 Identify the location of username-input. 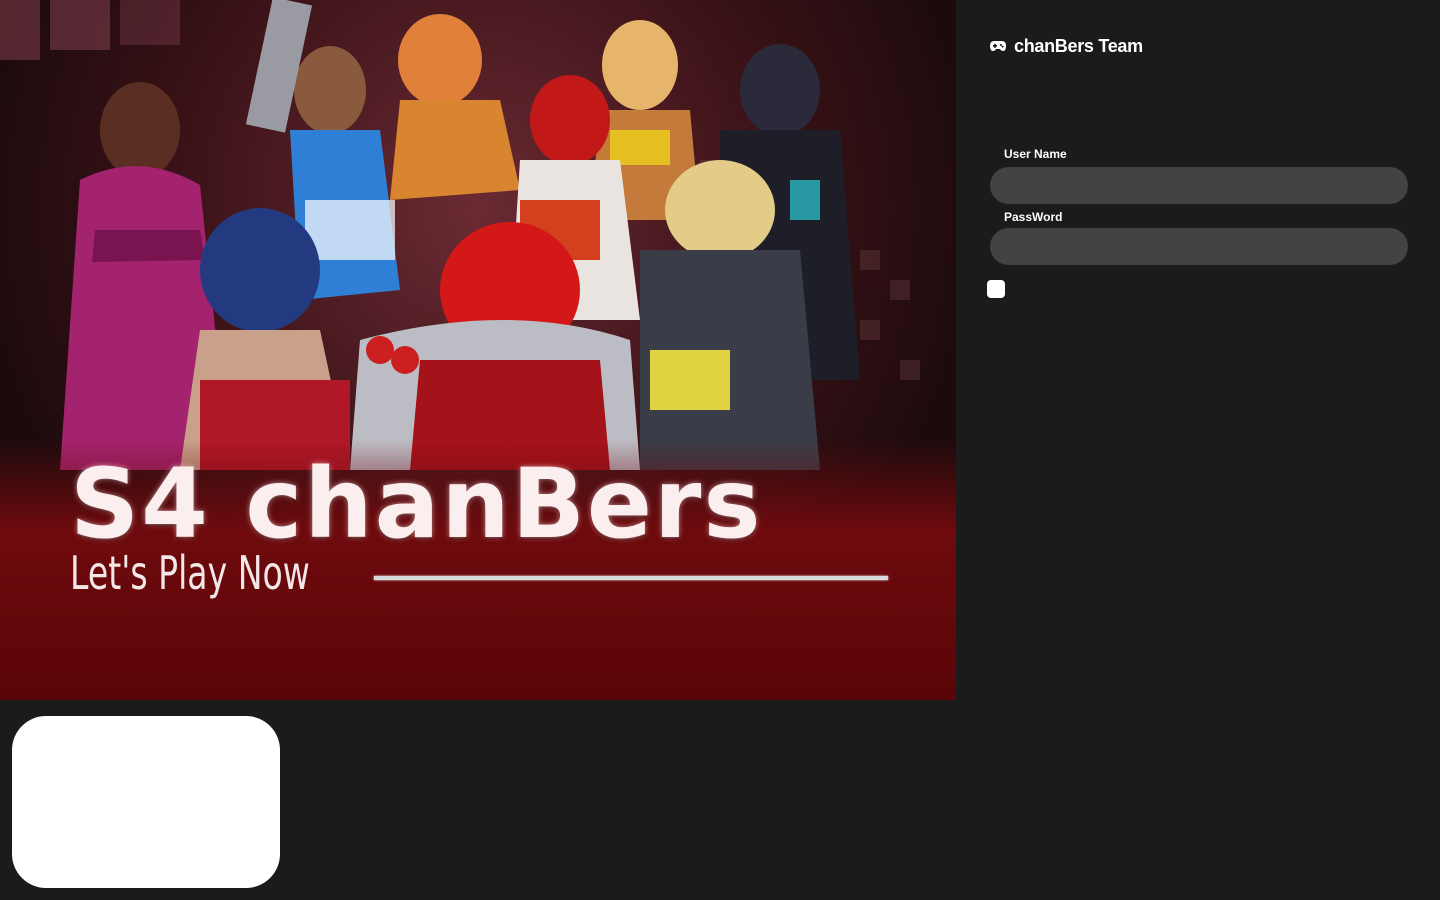
(1199, 185).